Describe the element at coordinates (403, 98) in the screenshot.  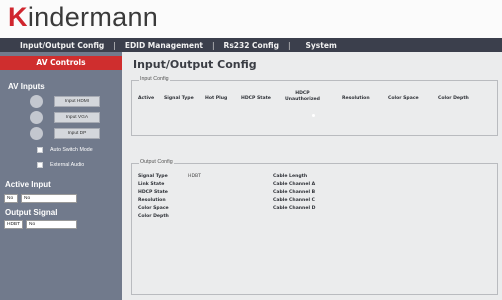
I see `col-color-space: Color Space` at that location.